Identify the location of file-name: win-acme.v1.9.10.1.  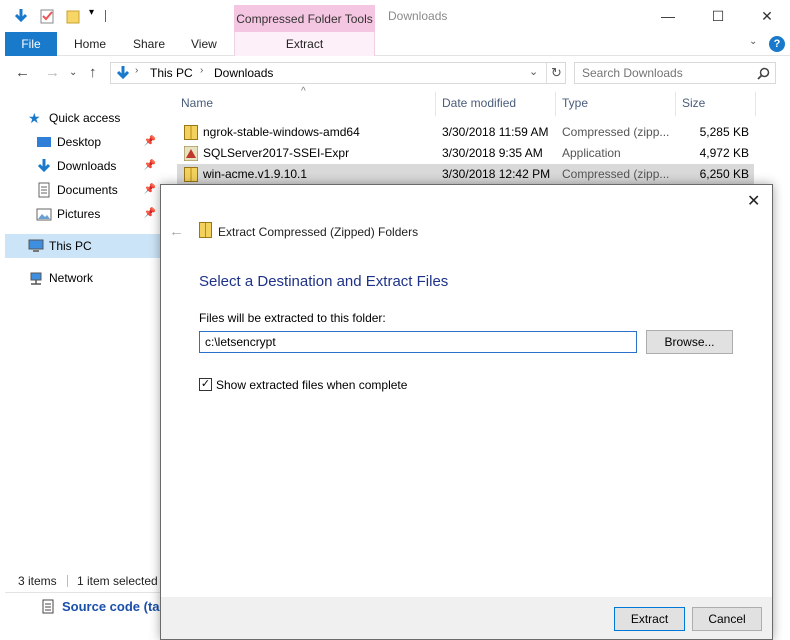
(255, 174).